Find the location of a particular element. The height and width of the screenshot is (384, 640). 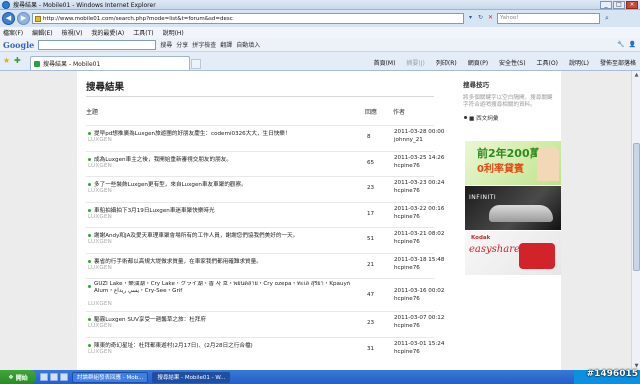

start-button: ❖ 開始 is located at coordinates (18, 377).